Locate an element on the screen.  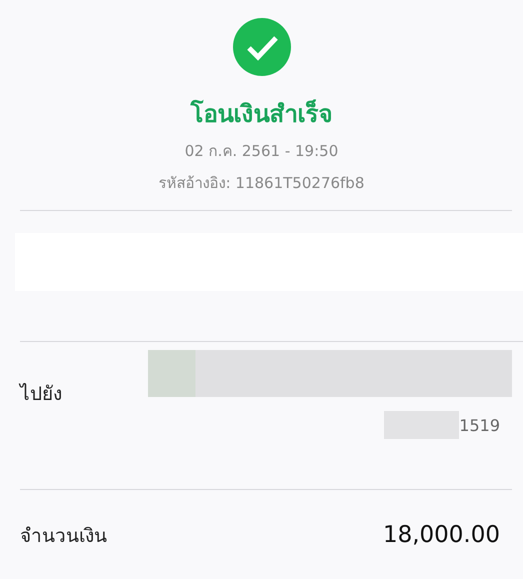
amount-label: จำนวนเงิน is located at coordinates (63, 536).